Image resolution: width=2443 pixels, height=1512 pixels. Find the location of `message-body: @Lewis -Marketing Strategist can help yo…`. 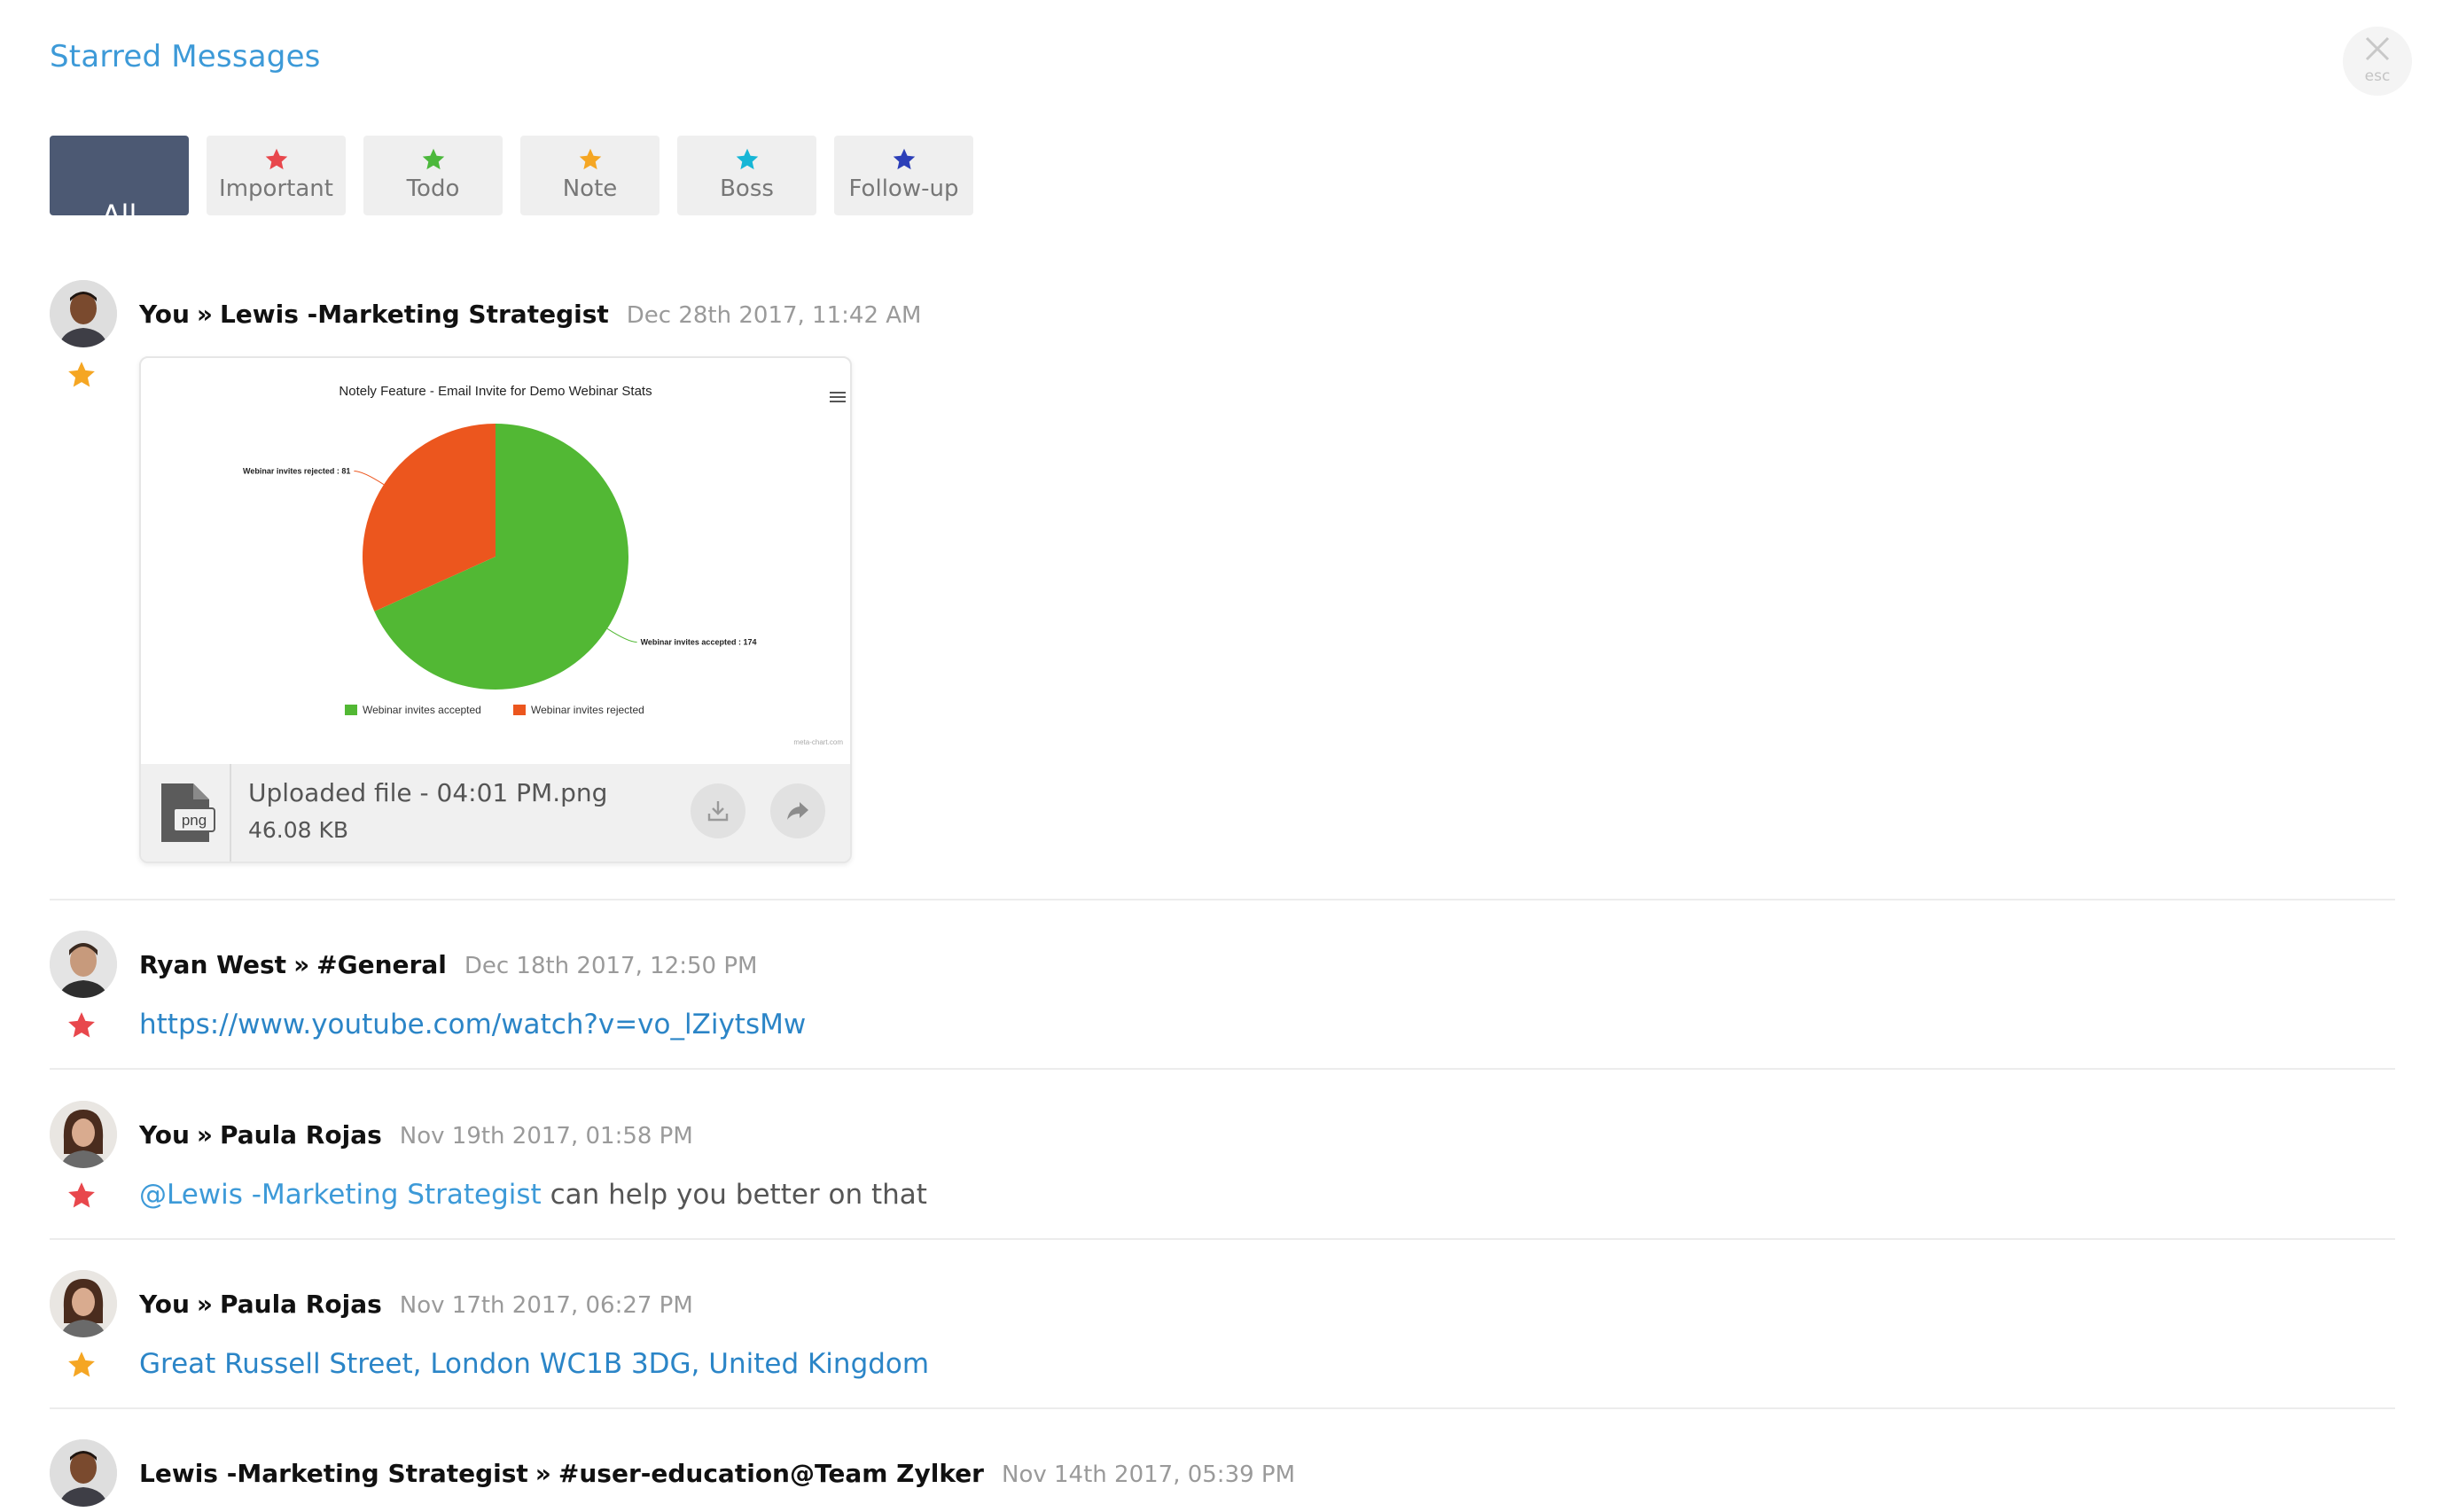

message-body: @Lewis -Marketing Strategist can help yo… is located at coordinates (533, 1195).